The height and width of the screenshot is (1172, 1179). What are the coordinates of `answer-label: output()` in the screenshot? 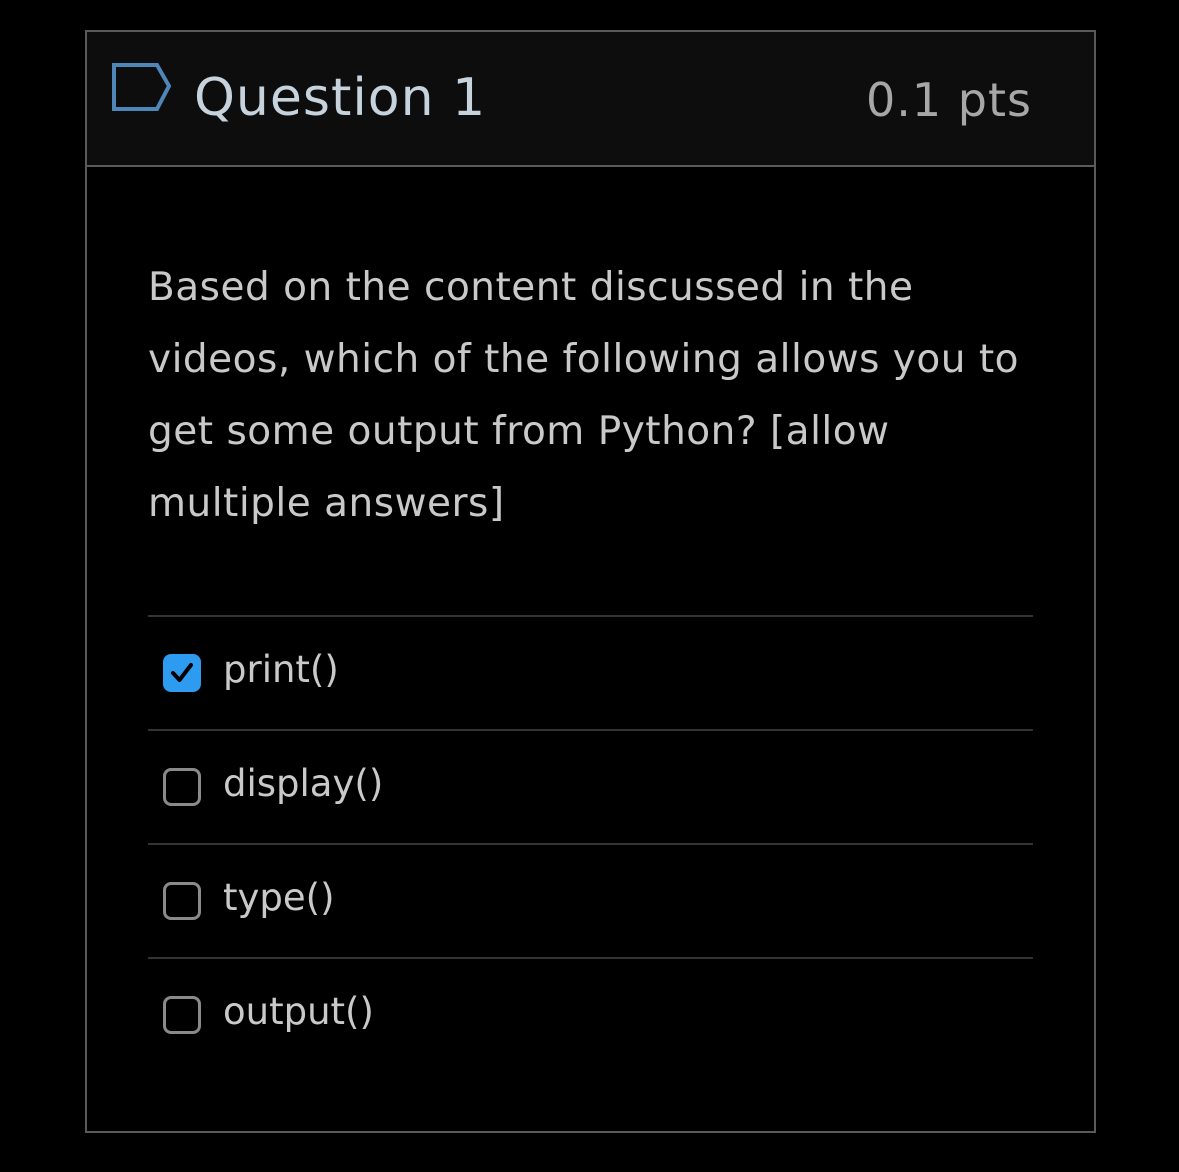 It's located at (298, 1011).